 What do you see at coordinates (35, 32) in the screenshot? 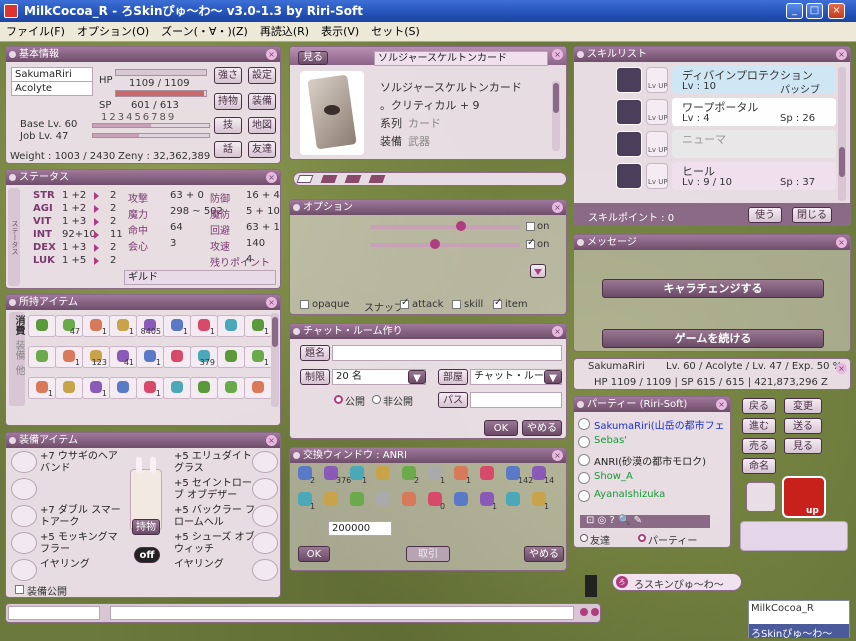
I see `menu-file: ファイル(F)` at bounding box center [35, 32].